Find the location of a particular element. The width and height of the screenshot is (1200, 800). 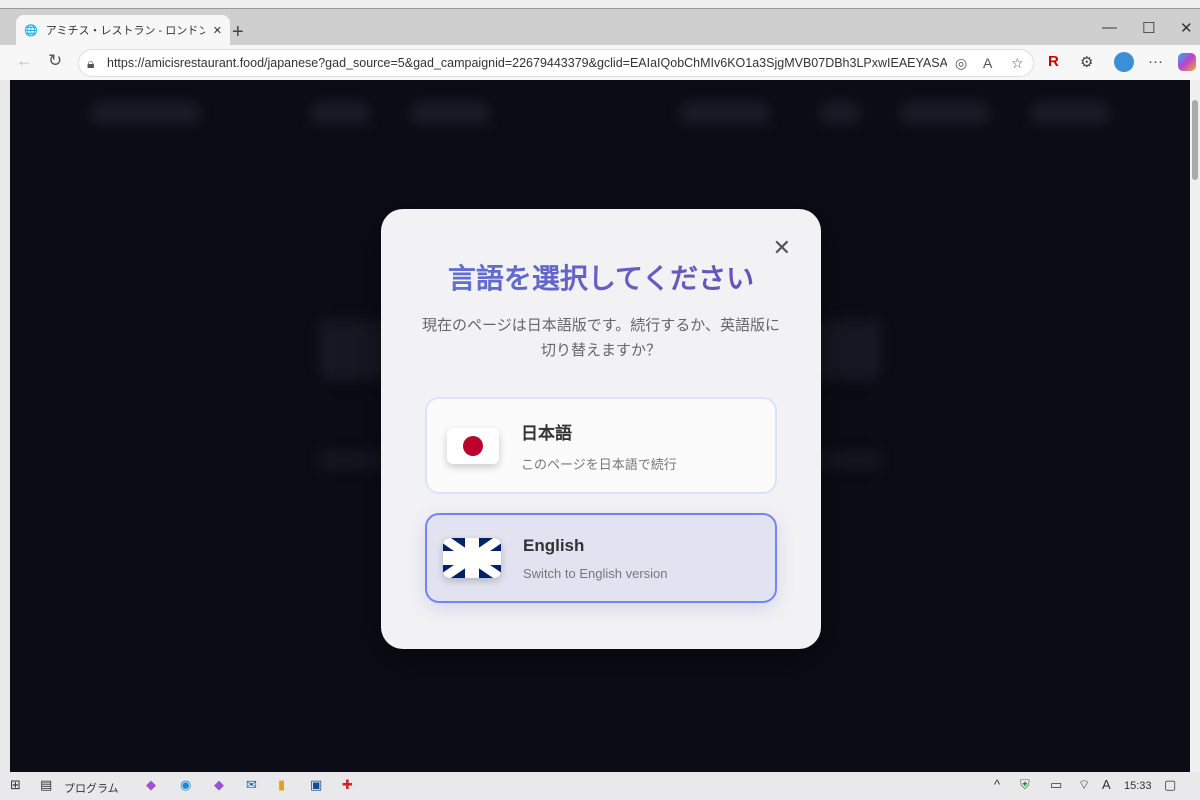

page-scrollbar is located at coordinates (1195, 426).